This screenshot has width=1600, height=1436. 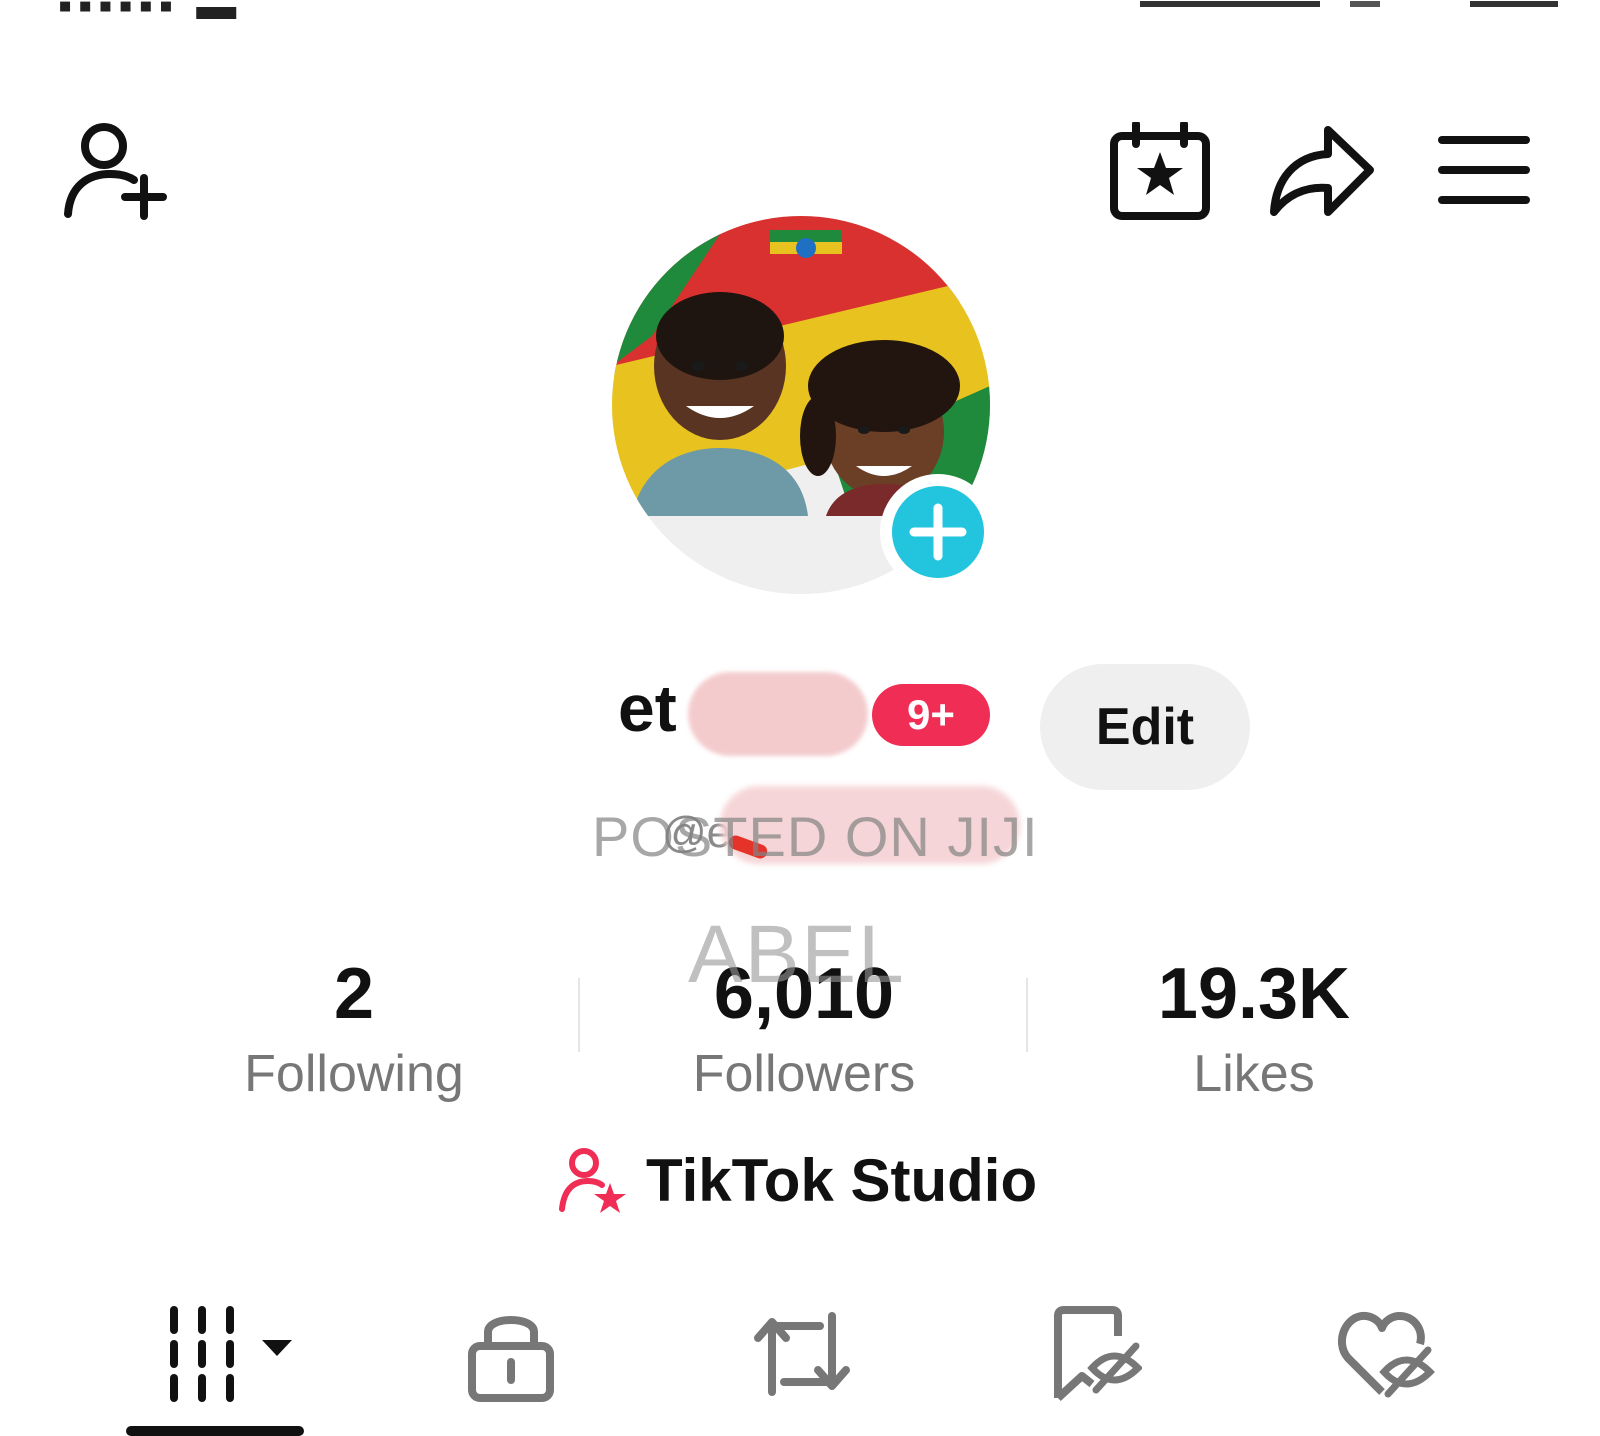 I want to click on tab-reposts, so click(x=802, y=1354).